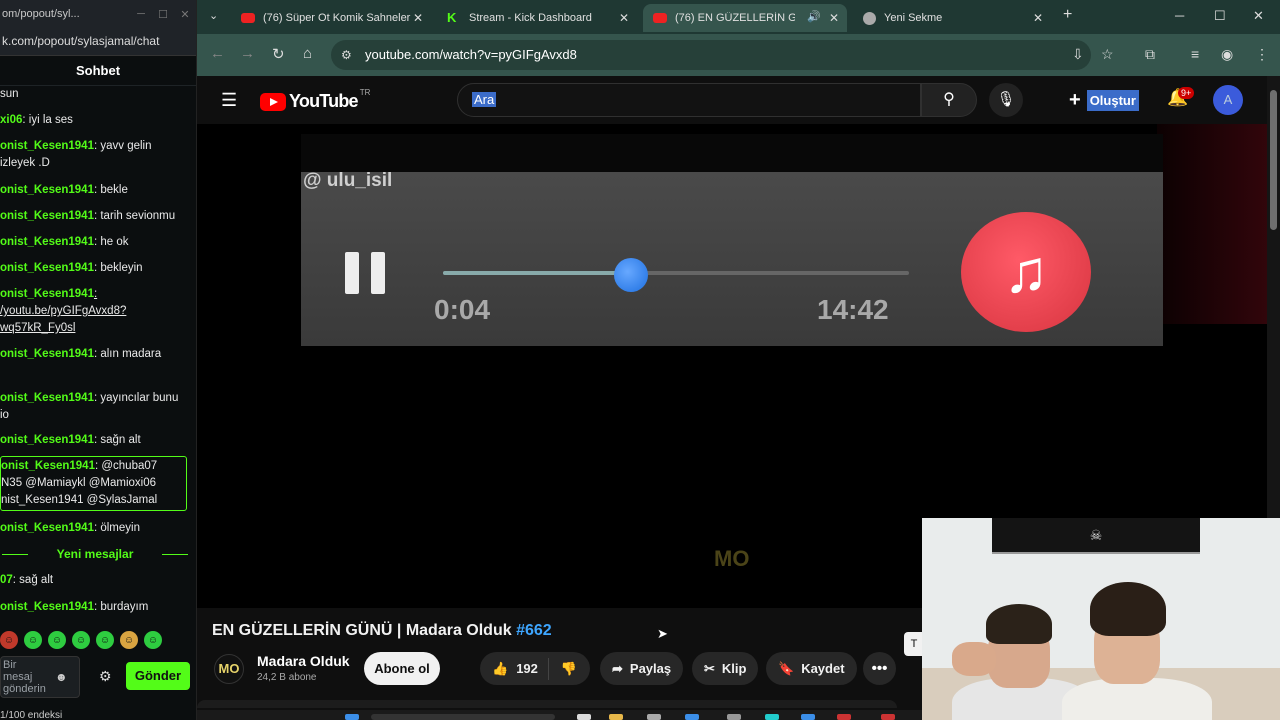 Image resolution: width=1280 pixels, height=720 pixels. Describe the element at coordinates (514, 668) in the screenshot. I see `like-button: 👍 192` at that location.